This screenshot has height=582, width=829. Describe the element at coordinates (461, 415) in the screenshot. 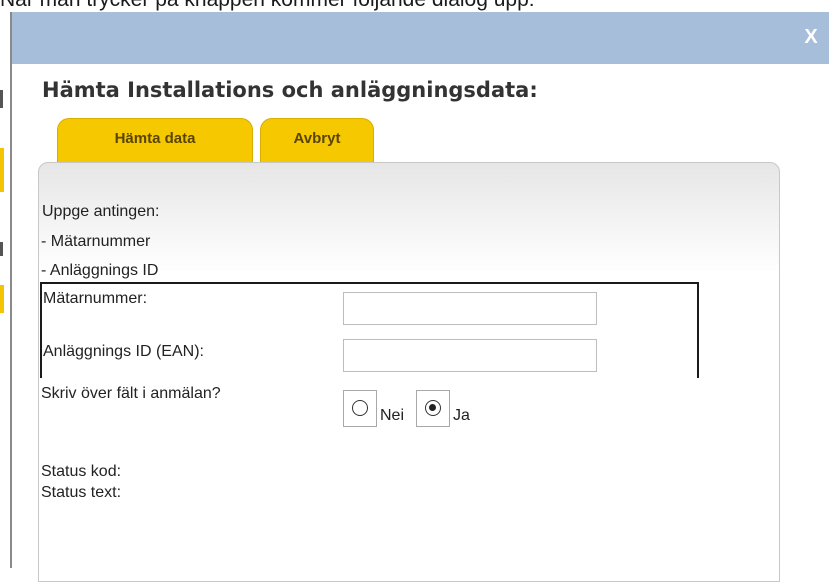

I see `radio-ja-label: Ja` at that location.